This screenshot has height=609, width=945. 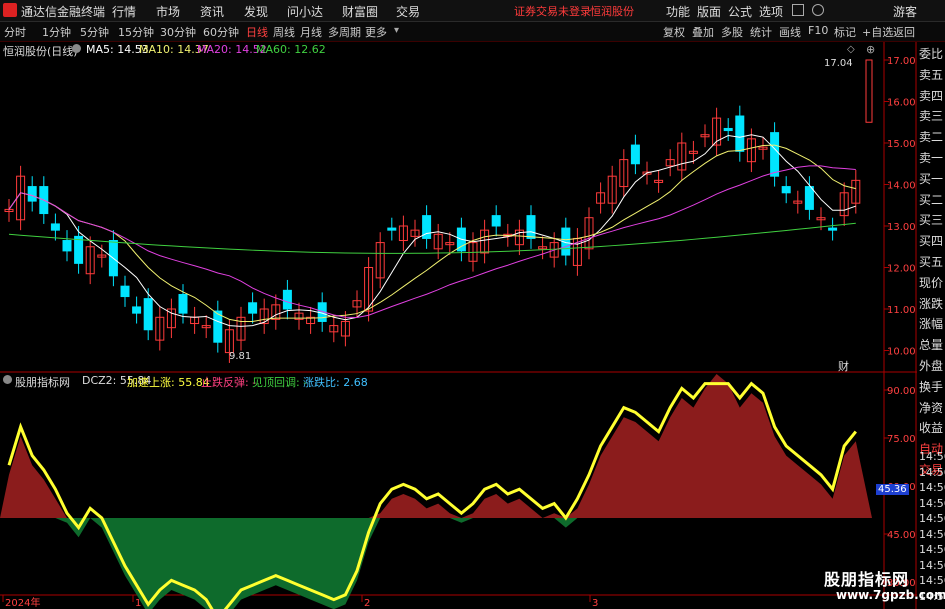 What do you see at coordinates (901, 227) in the screenshot?
I see `price-tick-label: 13.00` at bounding box center [901, 227].